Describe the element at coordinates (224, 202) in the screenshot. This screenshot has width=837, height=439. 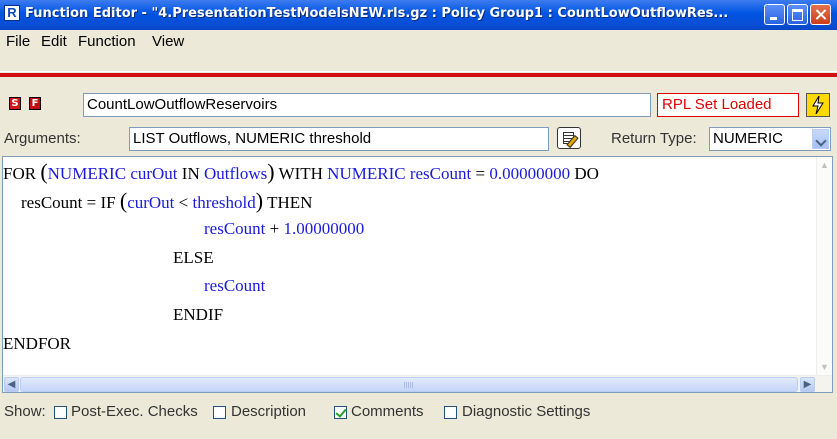
I see `var-threshold: threshold` at that location.